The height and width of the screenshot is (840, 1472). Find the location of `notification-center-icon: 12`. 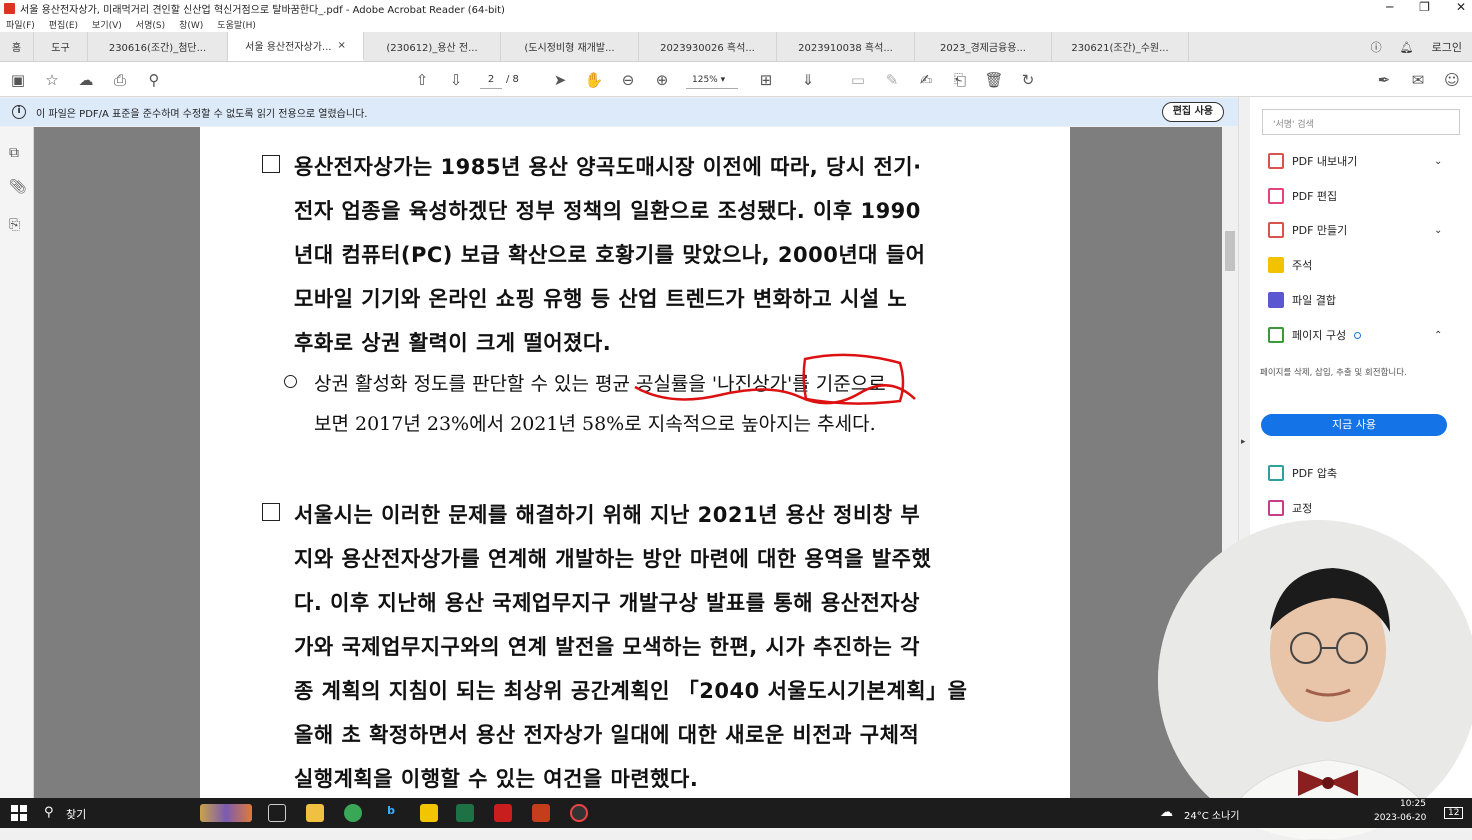

notification-center-icon: 12 is located at coordinates (1454, 813).